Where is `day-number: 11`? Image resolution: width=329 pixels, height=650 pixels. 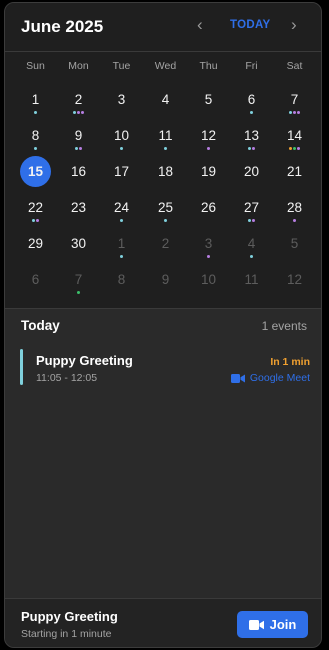
day-number: 11 is located at coordinates (165, 135).